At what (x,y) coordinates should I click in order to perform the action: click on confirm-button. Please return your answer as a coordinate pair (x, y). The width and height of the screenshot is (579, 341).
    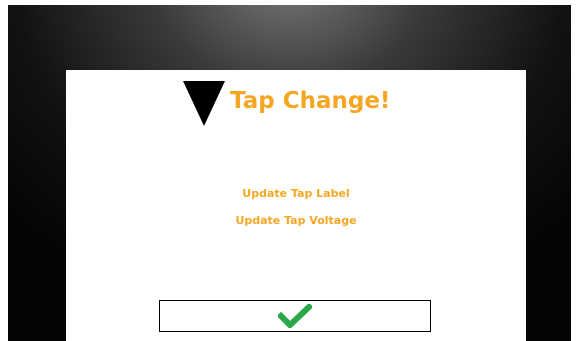
    Looking at the image, I should click on (295, 316).